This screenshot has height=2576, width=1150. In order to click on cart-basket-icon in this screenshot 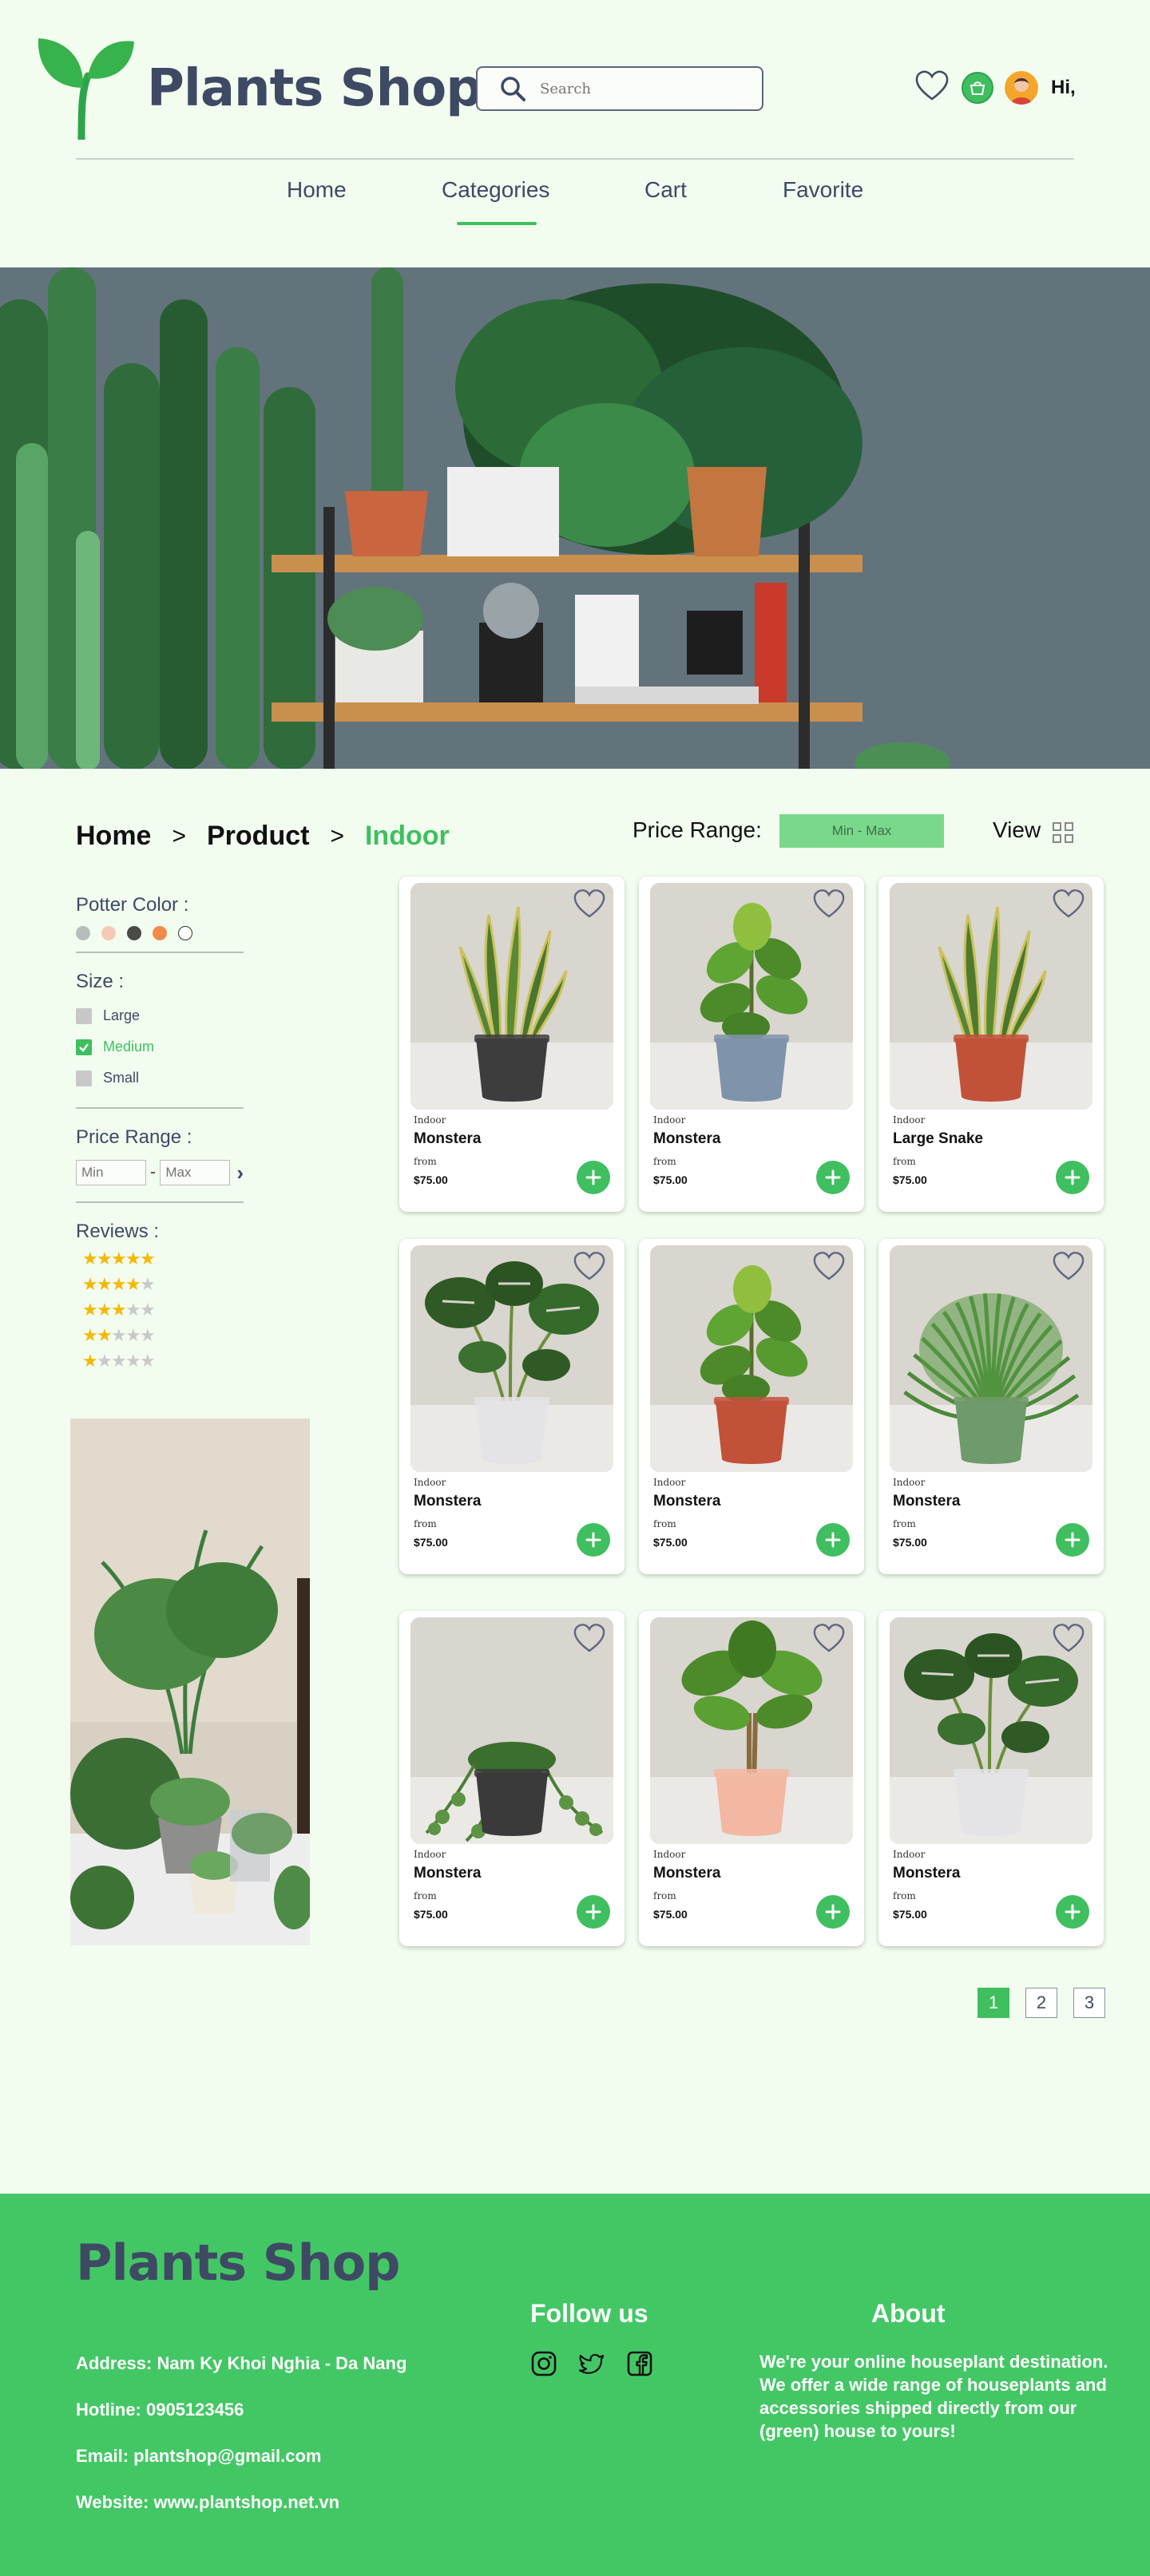, I will do `click(978, 87)`.